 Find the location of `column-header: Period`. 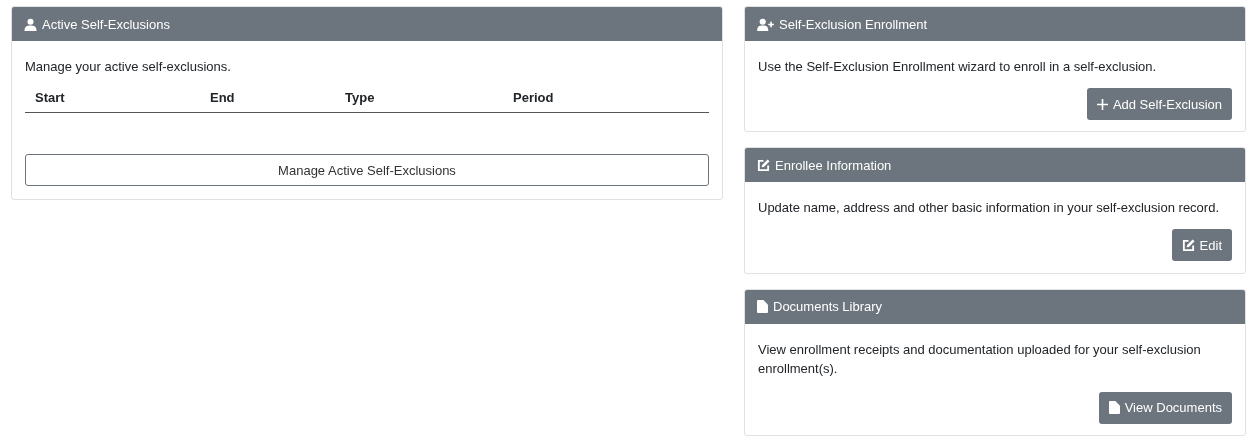

column-header: Period is located at coordinates (534, 97).